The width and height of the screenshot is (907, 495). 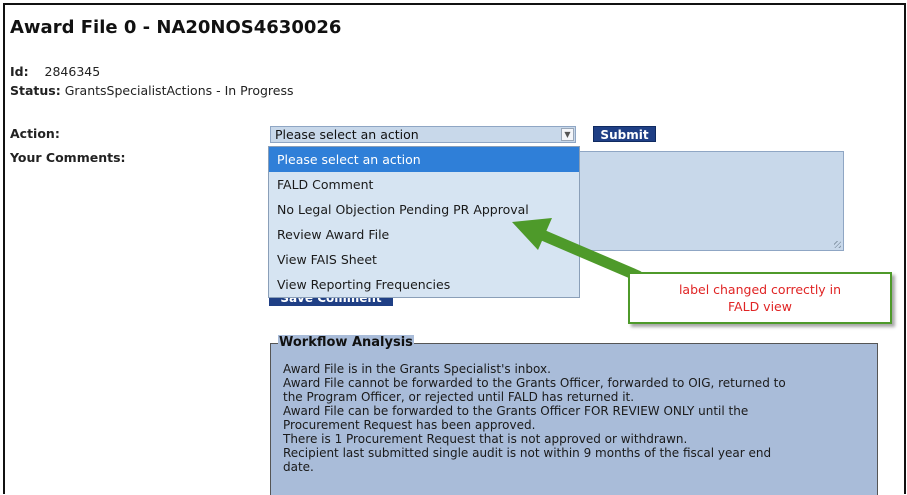 What do you see at coordinates (424, 284) in the screenshot?
I see `dropdown-option: View Reporting Frequencies` at bounding box center [424, 284].